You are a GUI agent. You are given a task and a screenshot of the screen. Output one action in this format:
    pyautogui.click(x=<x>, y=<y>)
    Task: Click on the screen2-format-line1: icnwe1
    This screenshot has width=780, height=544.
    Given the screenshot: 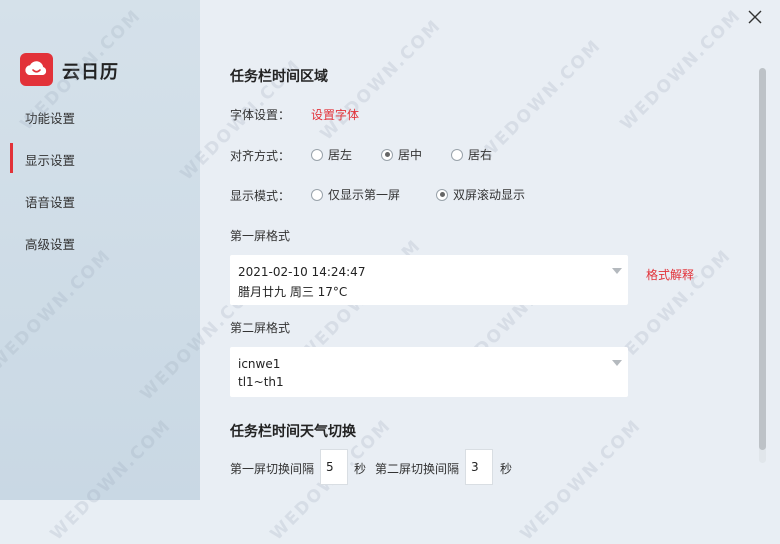 What is the action you would take?
    pyautogui.click(x=259, y=364)
    